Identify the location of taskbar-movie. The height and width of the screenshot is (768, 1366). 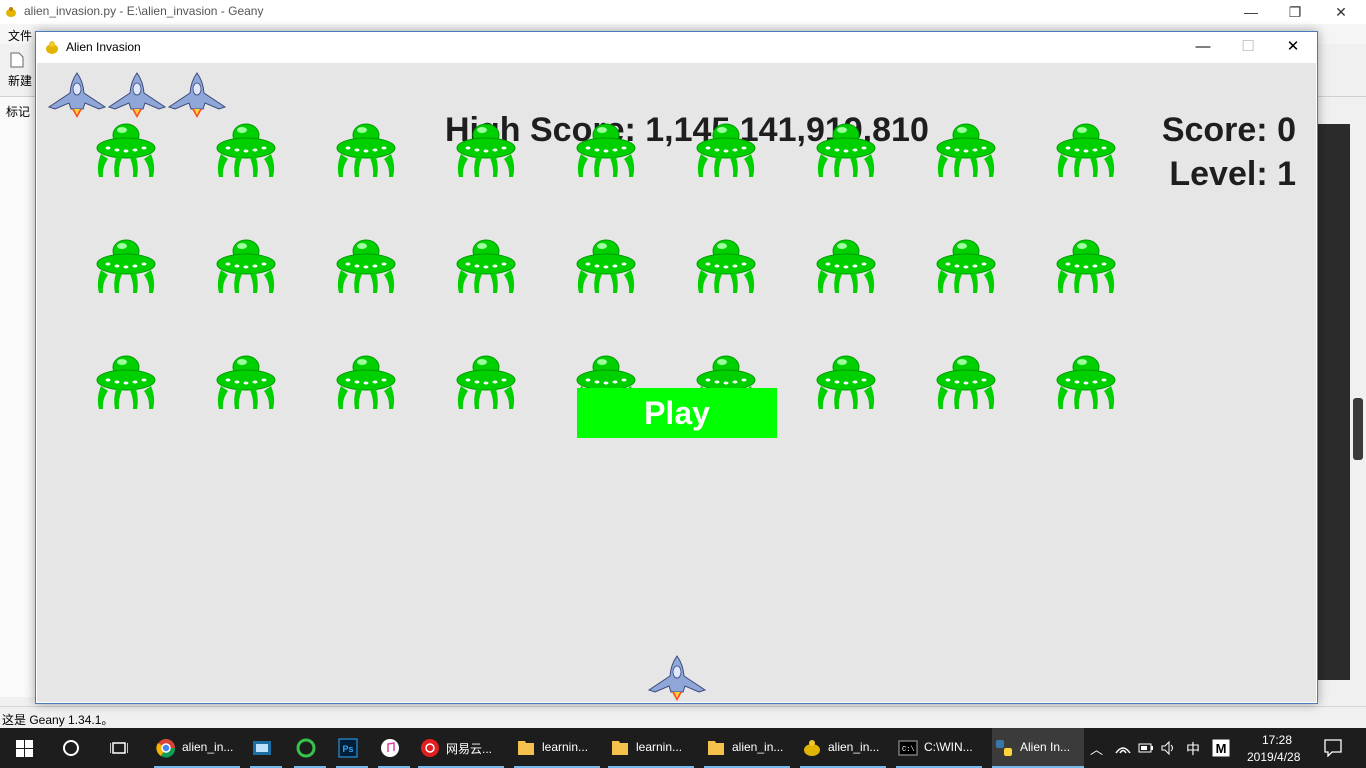
(266, 748).